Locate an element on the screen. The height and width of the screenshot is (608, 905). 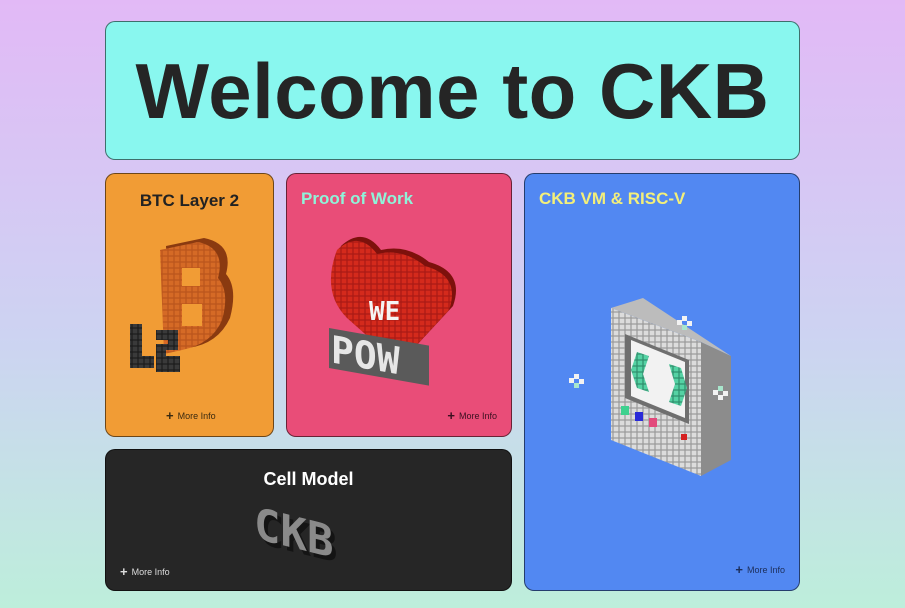
computer-icon is located at coordinates (665, 394).